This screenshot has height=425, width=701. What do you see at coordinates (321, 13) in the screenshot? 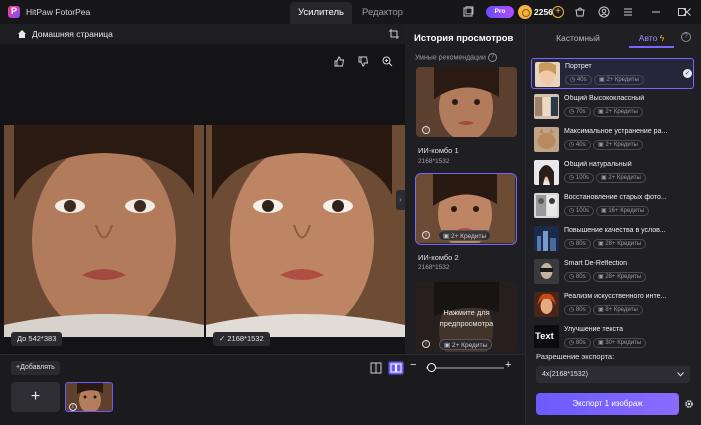
I see `tab-enhancer: Усилитель` at bounding box center [321, 13].